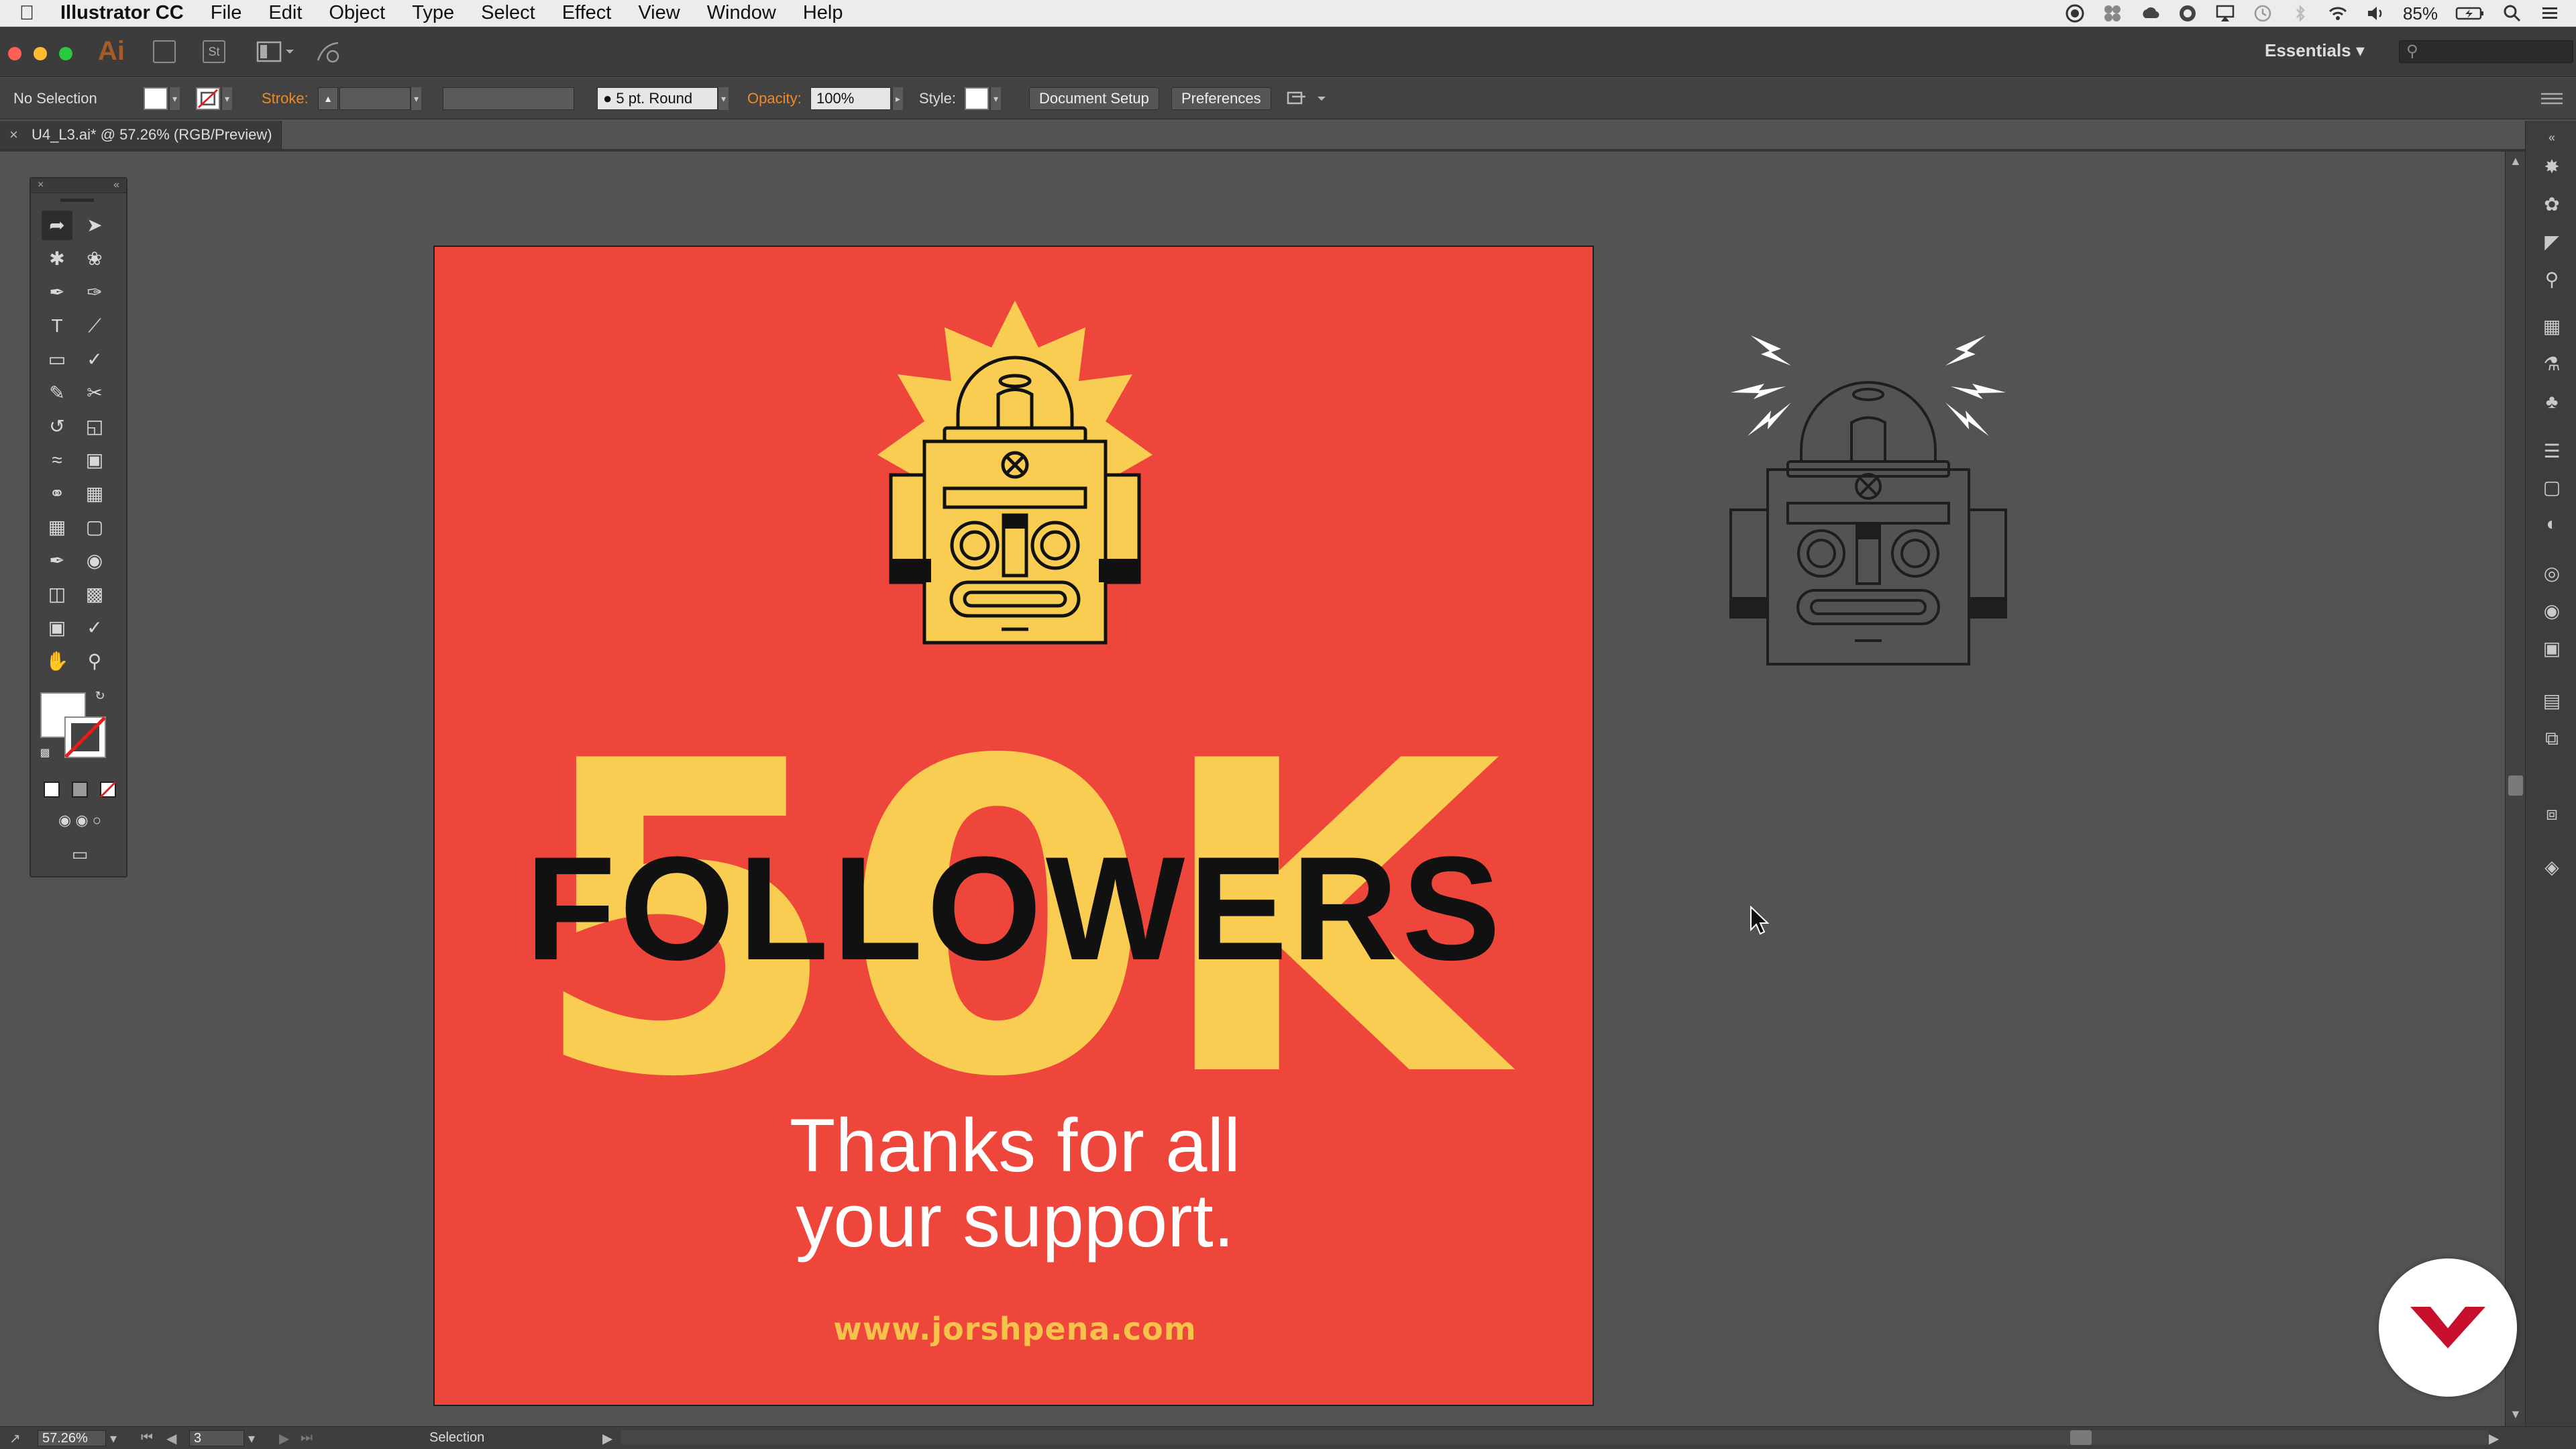 The height and width of the screenshot is (1449, 2576). What do you see at coordinates (94, 259) in the screenshot?
I see `lasso-tool-icon: ❀` at bounding box center [94, 259].